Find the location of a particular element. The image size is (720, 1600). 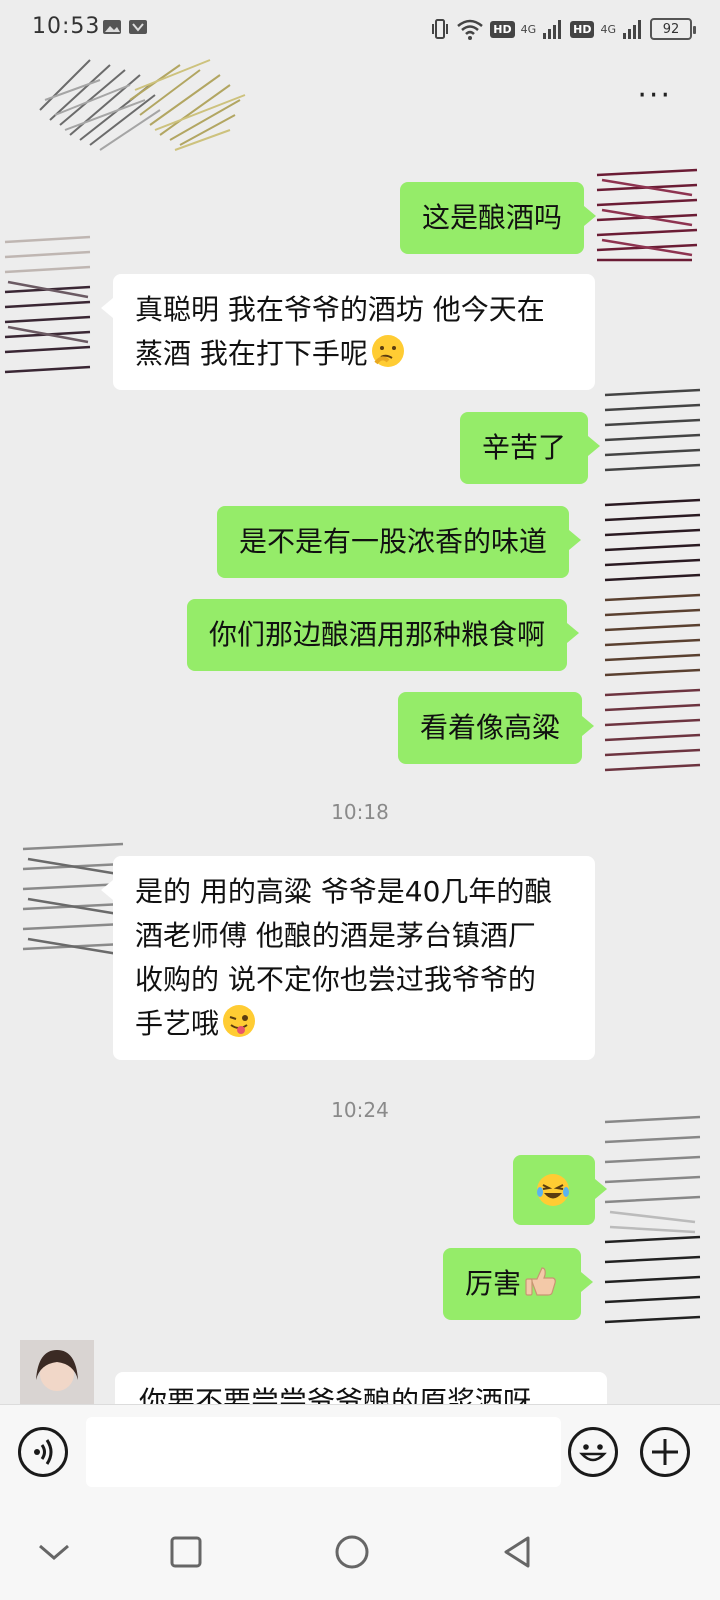

message-bubble-sent: 厉害 is located at coordinates (518, 1284).